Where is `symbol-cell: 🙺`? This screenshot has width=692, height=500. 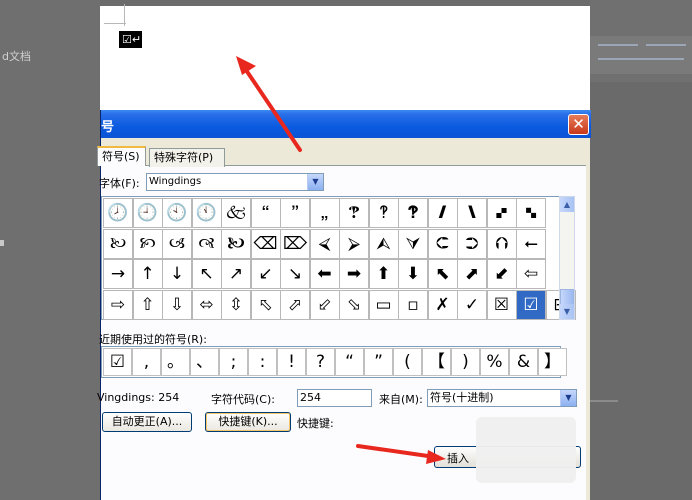 symbol-cell: 🙺 is located at coordinates (383, 213).